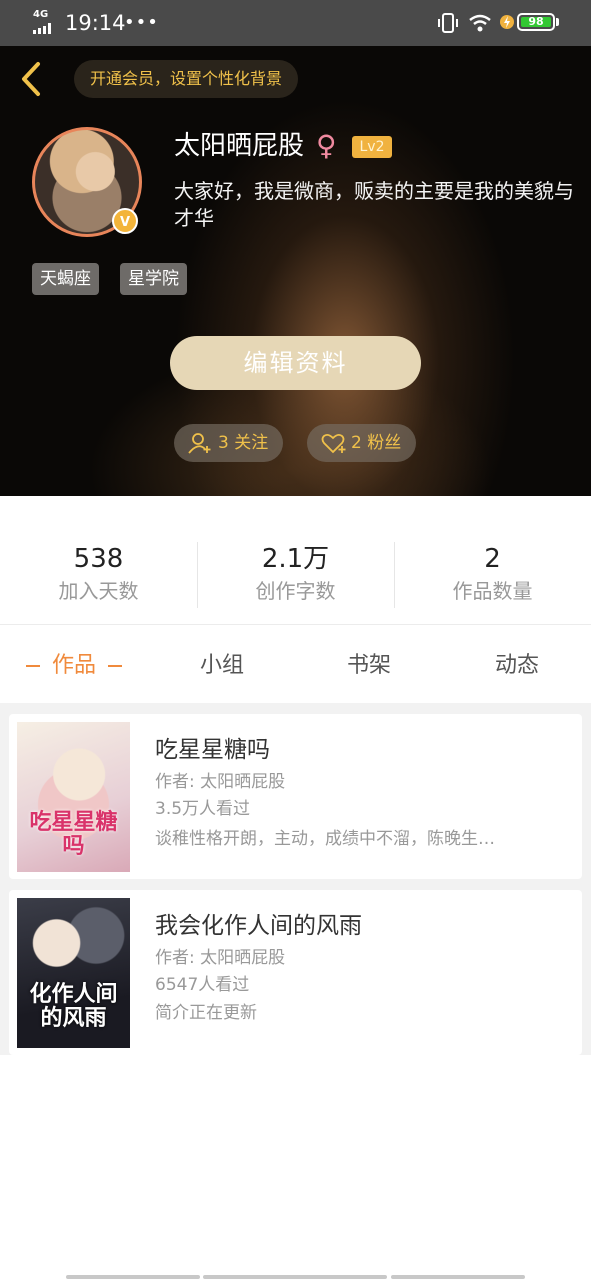  I want to click on user-add-icon, so click(199, 443).